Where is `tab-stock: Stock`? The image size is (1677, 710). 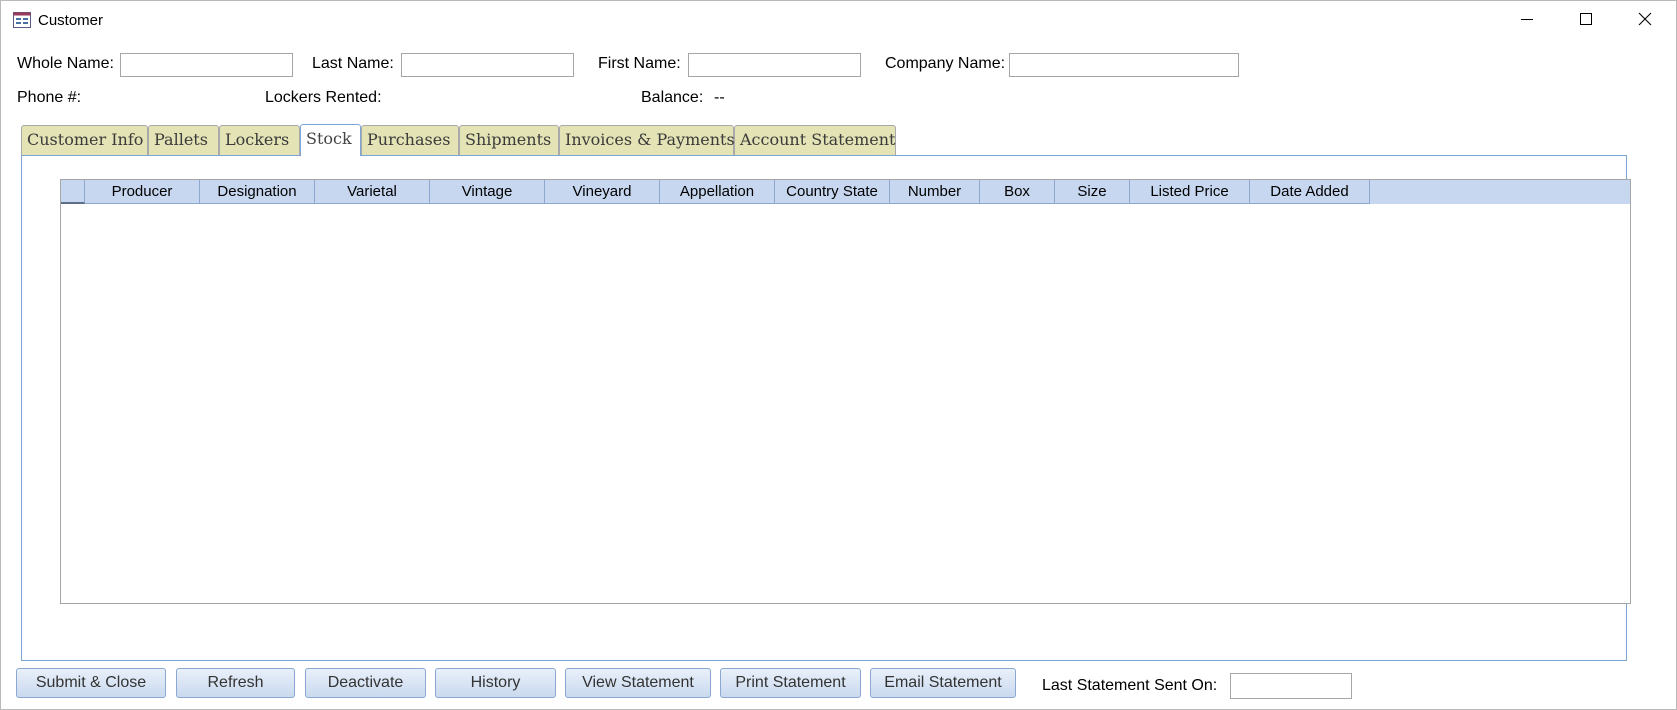 tab-stock: Stock is located at coordinates (330, 140).